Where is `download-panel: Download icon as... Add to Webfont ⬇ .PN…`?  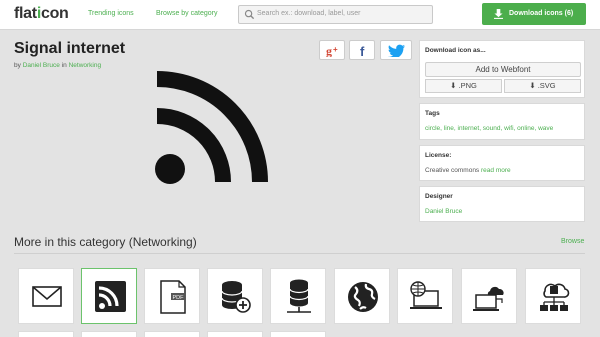
download-panel: Download icon as... Add to Webfont ⬇ .PN… is located at coordinates (502, 69).